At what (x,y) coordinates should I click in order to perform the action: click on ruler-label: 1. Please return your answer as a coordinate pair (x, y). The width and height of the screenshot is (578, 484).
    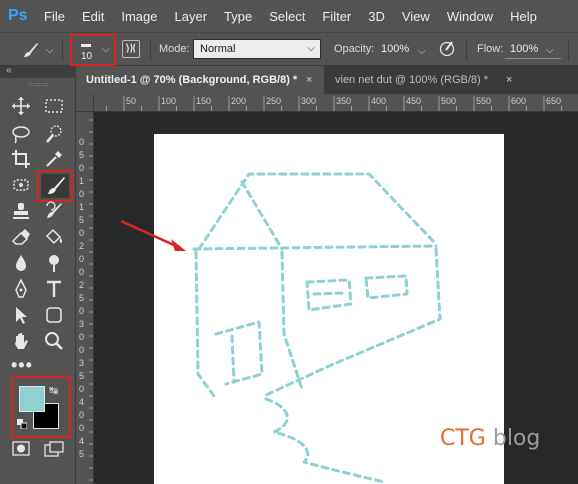
    Looking at the image, I should click on (81, 207).